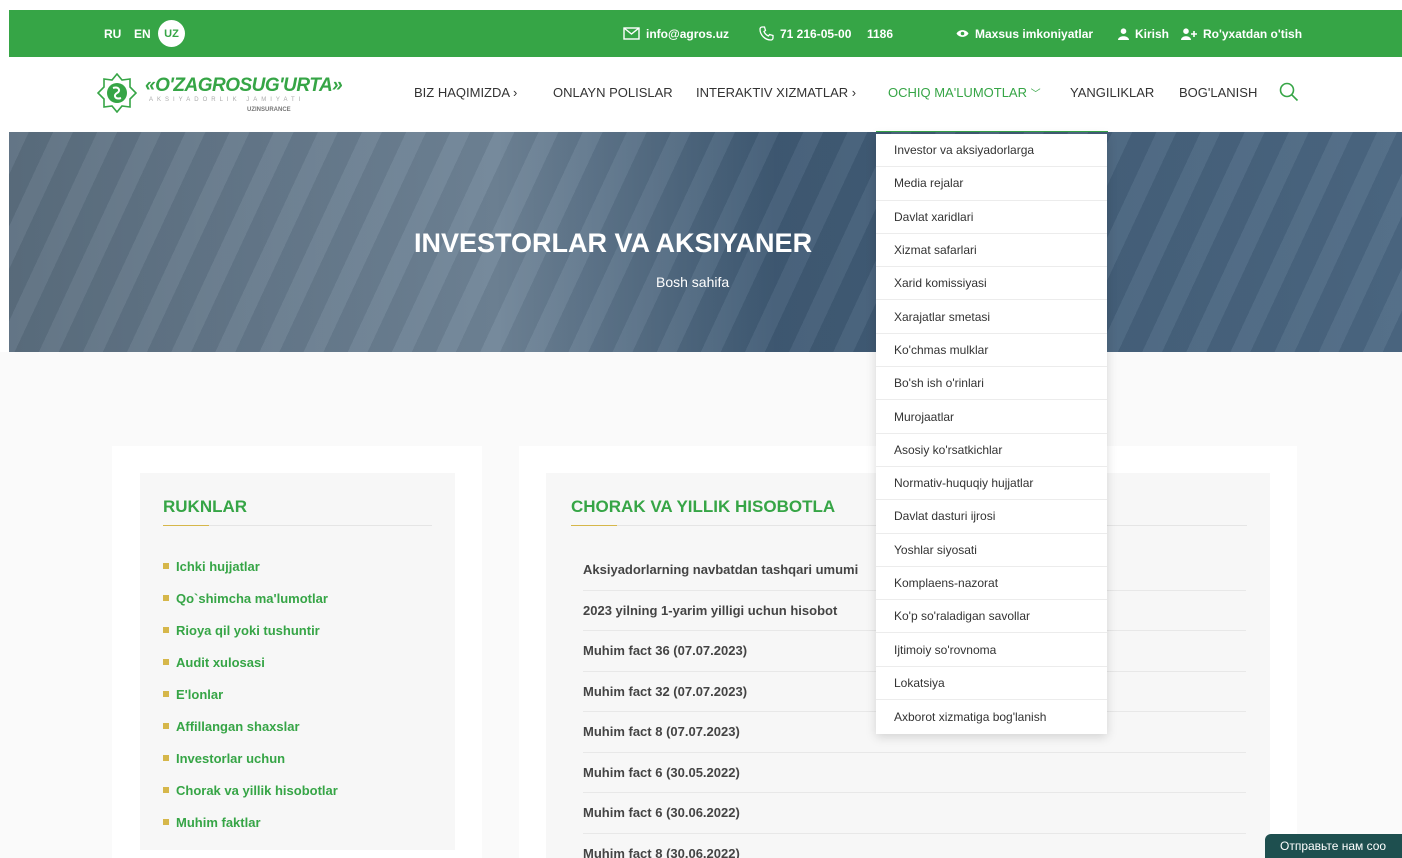  Describe the element at coordinates (991, 217) in the screenshot. I see `dropdown-item: Davlat xaridlari` at that location.